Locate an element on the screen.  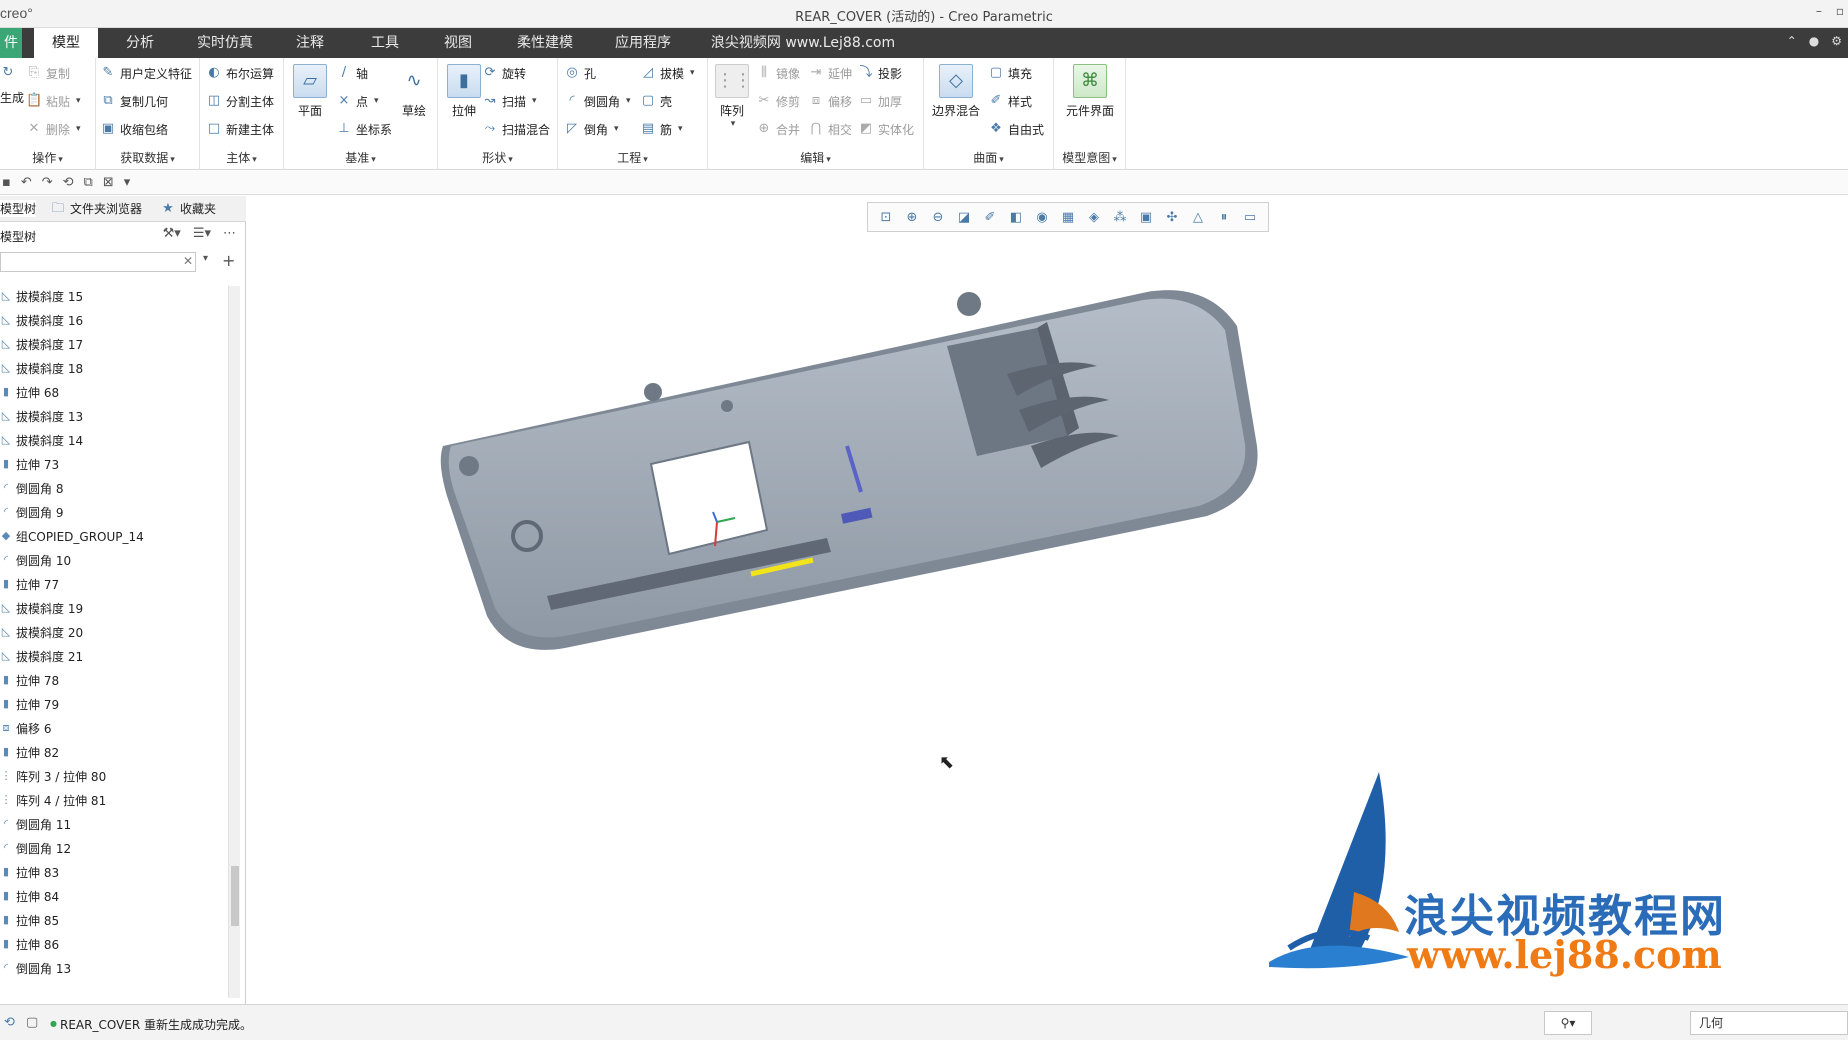
selection-mode-button: ⚲▾ is located at coordinates (1568, 1023).